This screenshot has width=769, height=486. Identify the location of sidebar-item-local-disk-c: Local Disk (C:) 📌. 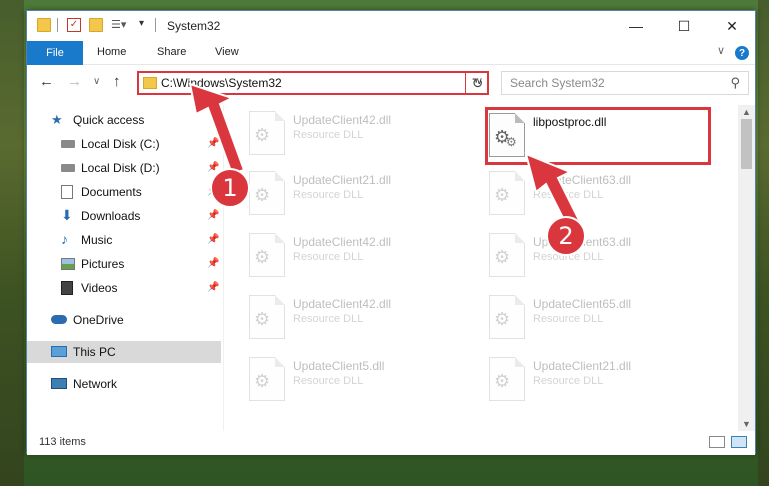
(124, 144).